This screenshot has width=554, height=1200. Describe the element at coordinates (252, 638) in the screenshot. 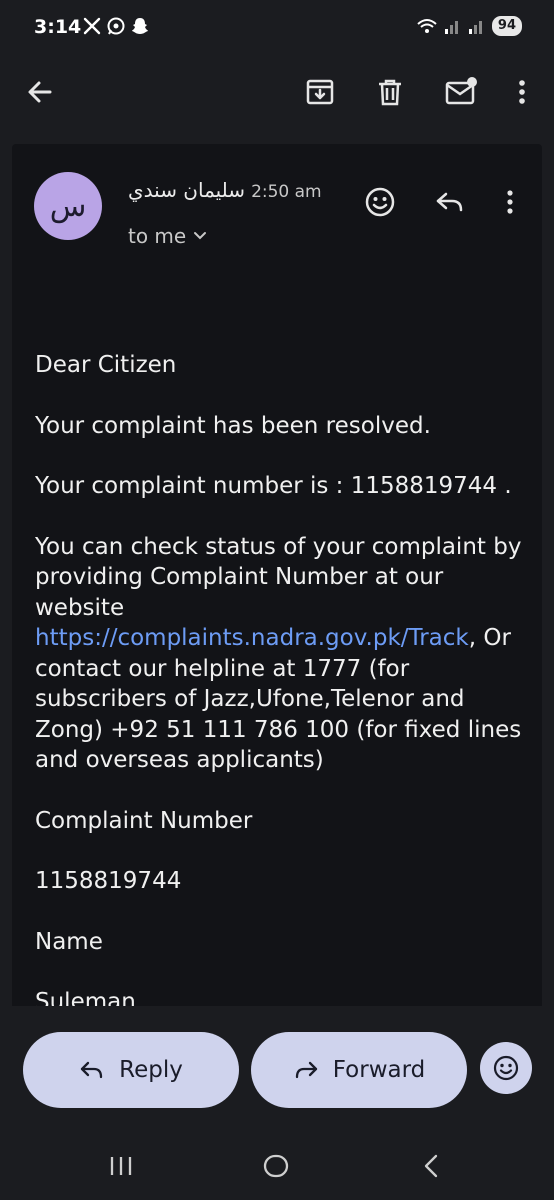

I see `track-link: https://complaints.nadra.gov.pk/Track` at that location.